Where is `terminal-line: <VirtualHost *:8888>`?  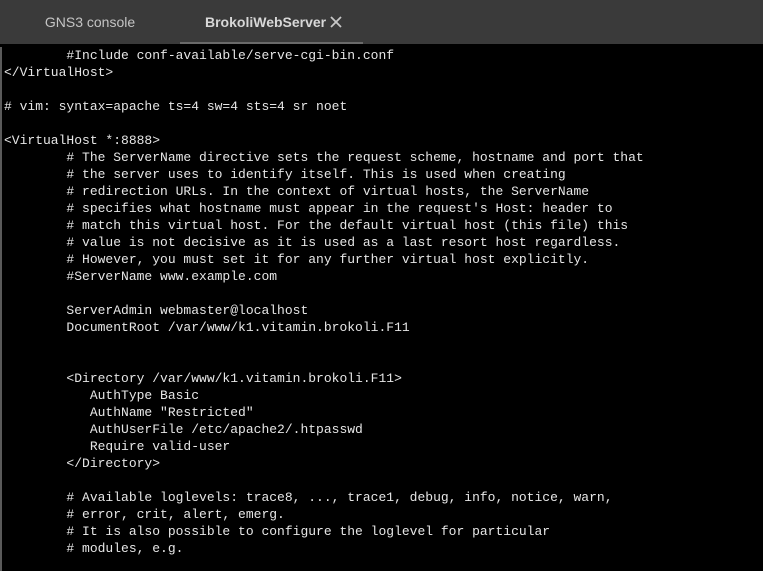
terminal-line: <VirtualHost *:8888> is located at coordinates (82, 140).